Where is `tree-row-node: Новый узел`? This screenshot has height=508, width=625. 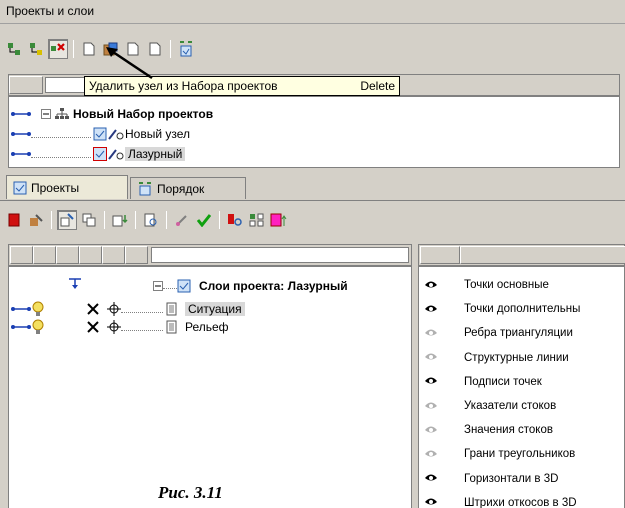 tree-row-node: Новый узел is located at coordinates (100, 133).